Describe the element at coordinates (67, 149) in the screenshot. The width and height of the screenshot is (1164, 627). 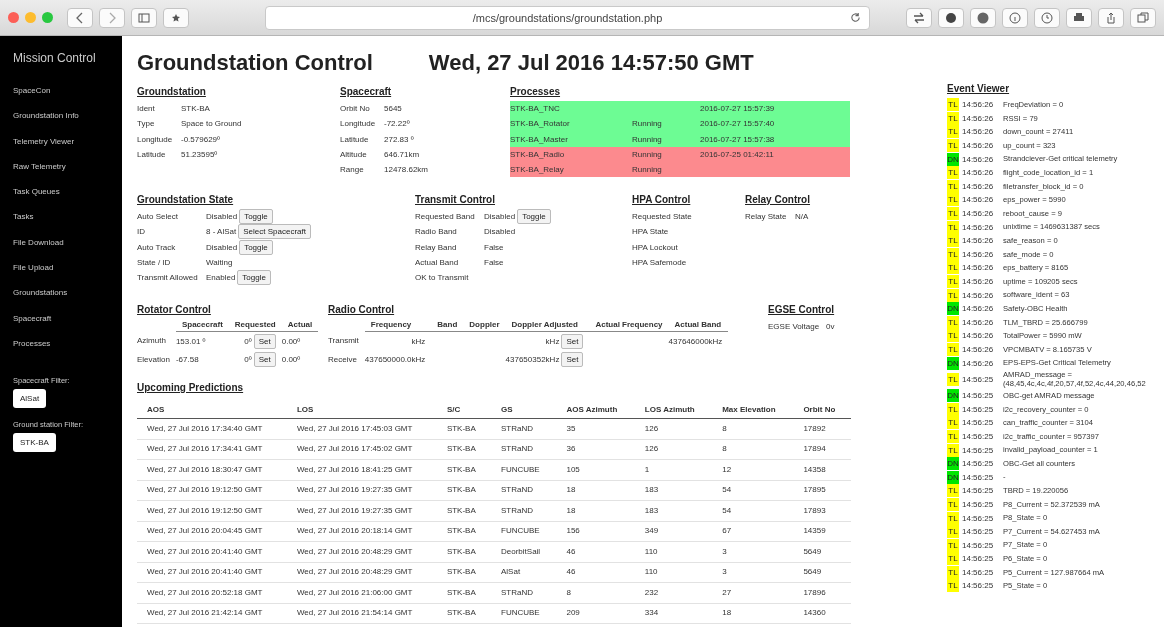
I see `nav-link: Telemetry Viewer` at that location.